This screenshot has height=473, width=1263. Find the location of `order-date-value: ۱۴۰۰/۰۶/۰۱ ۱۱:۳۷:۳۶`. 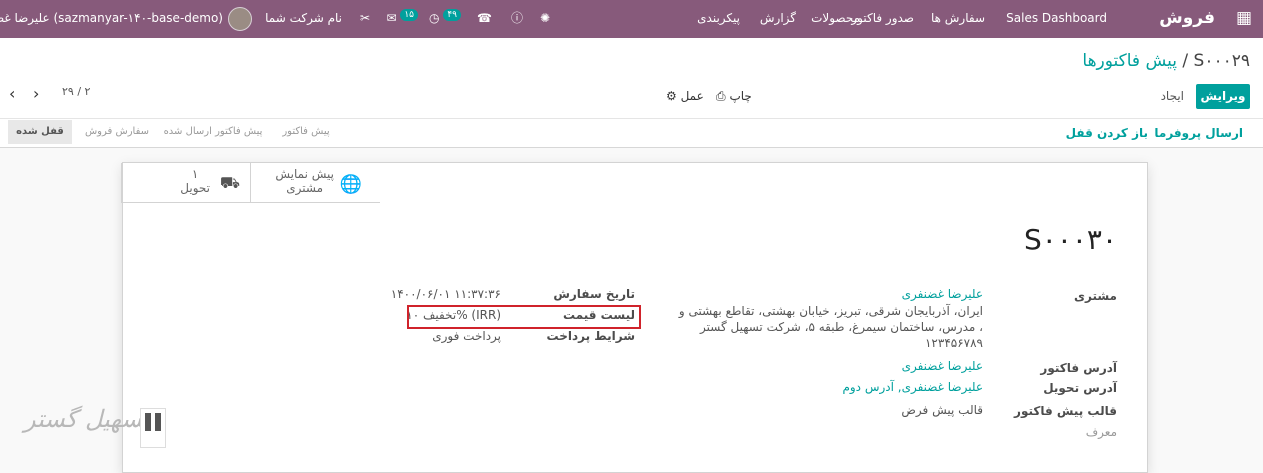

order-date-value: ۱۴۰۰/۰۶/۰۱ ۱۱:۳۷:۳۶ is located at coordinates (445, 294).